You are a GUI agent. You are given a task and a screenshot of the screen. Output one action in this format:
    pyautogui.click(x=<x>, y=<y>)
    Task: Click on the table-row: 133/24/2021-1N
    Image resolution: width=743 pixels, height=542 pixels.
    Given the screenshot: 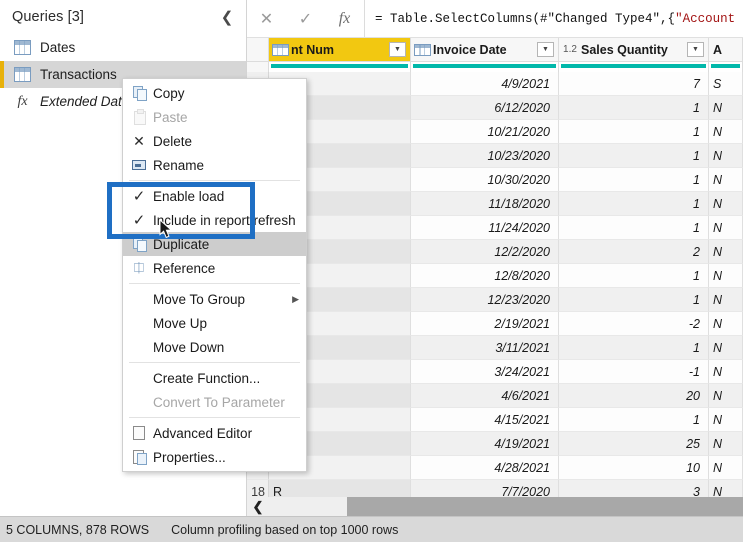 What is the action you would take?
    pyautogui.click(x=495, y=372)
    